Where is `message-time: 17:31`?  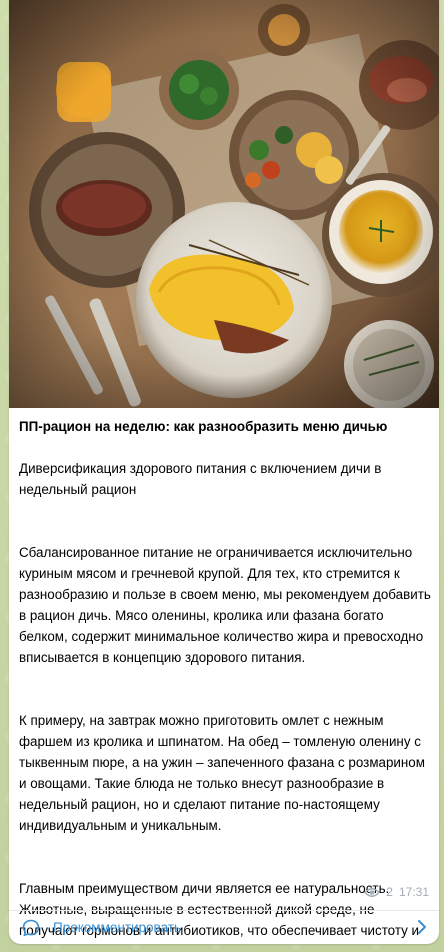
message-time: 17:31 is located at coordinates (413, 892).